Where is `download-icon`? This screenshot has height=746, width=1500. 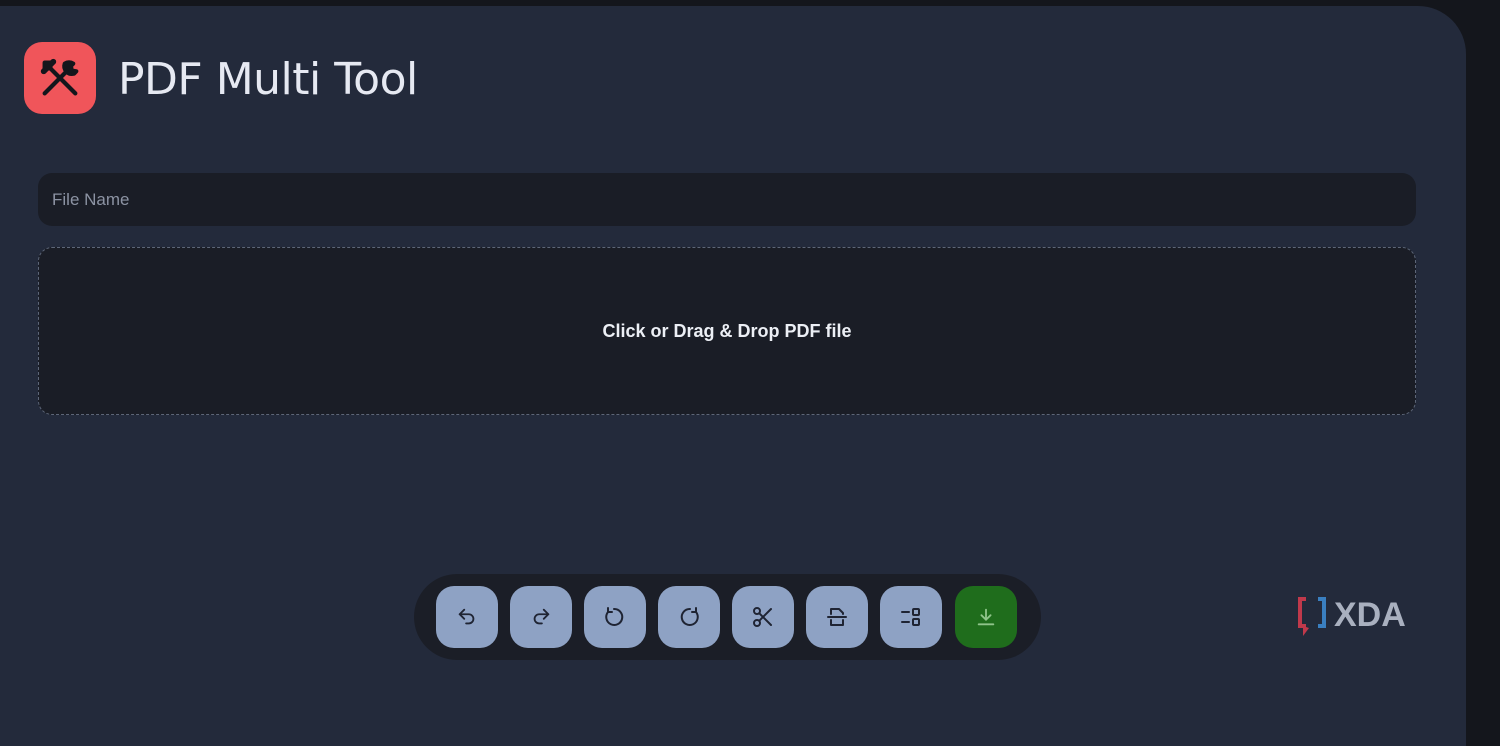
download-icon is located at coordinates (986, 617).